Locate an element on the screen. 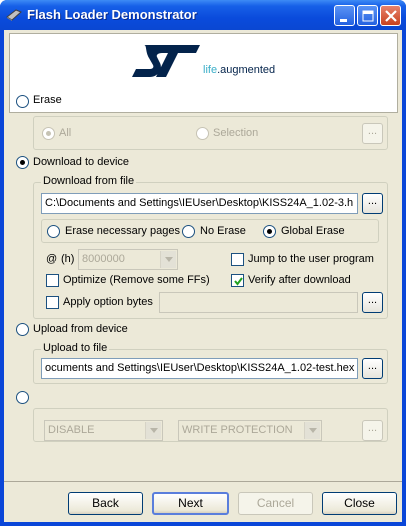 The height and width of the screenshot is (526, 406). logo-tagline: life.augmented is located at coordinates (239, 70).